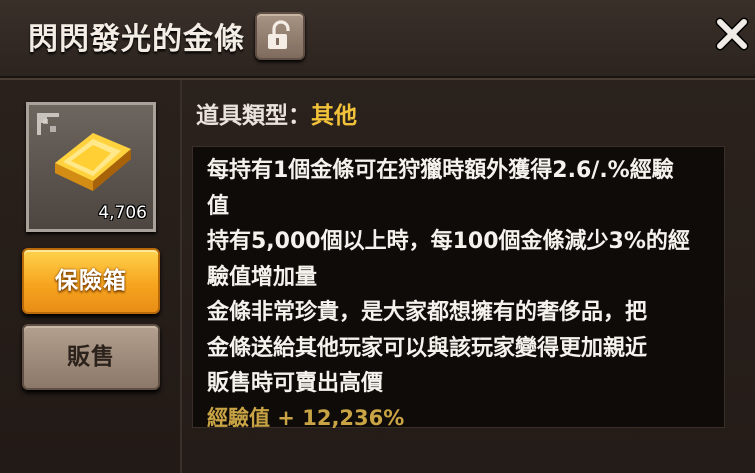 The height and width of the screenshot is (473, 755). I want to click on description-line: 販售時可賣出高價, so click(295, 383).